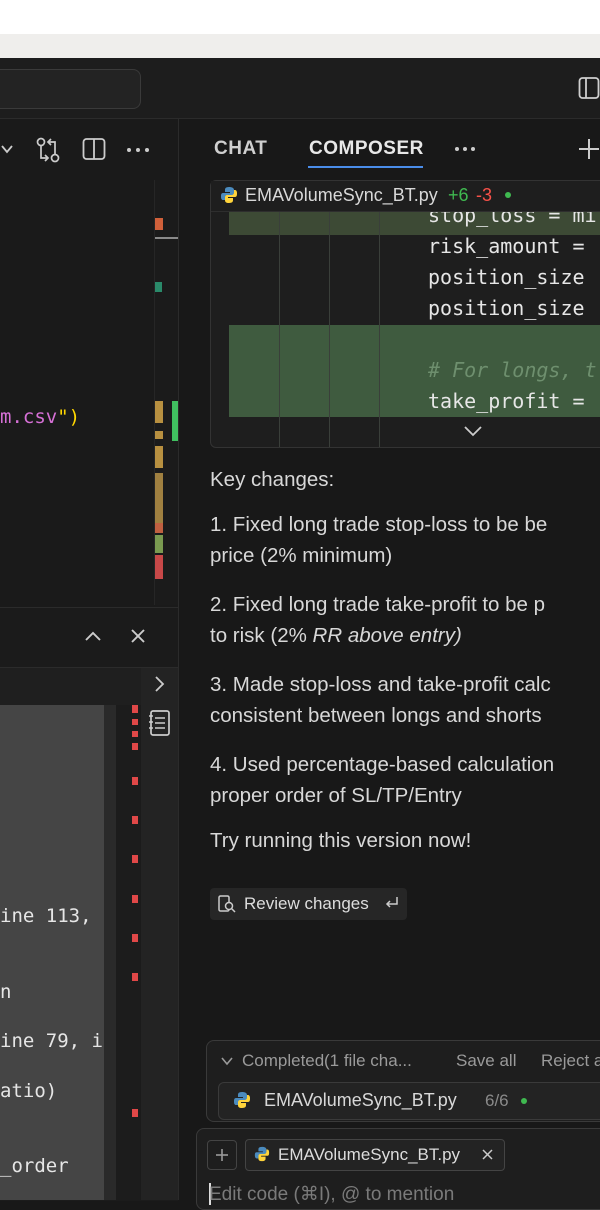  What do you see at coordinates (369, 1154) in the screenshot?
I see `context-file-name: EMAVolumeSync_BT.py` at bounding box center [369, 1154].